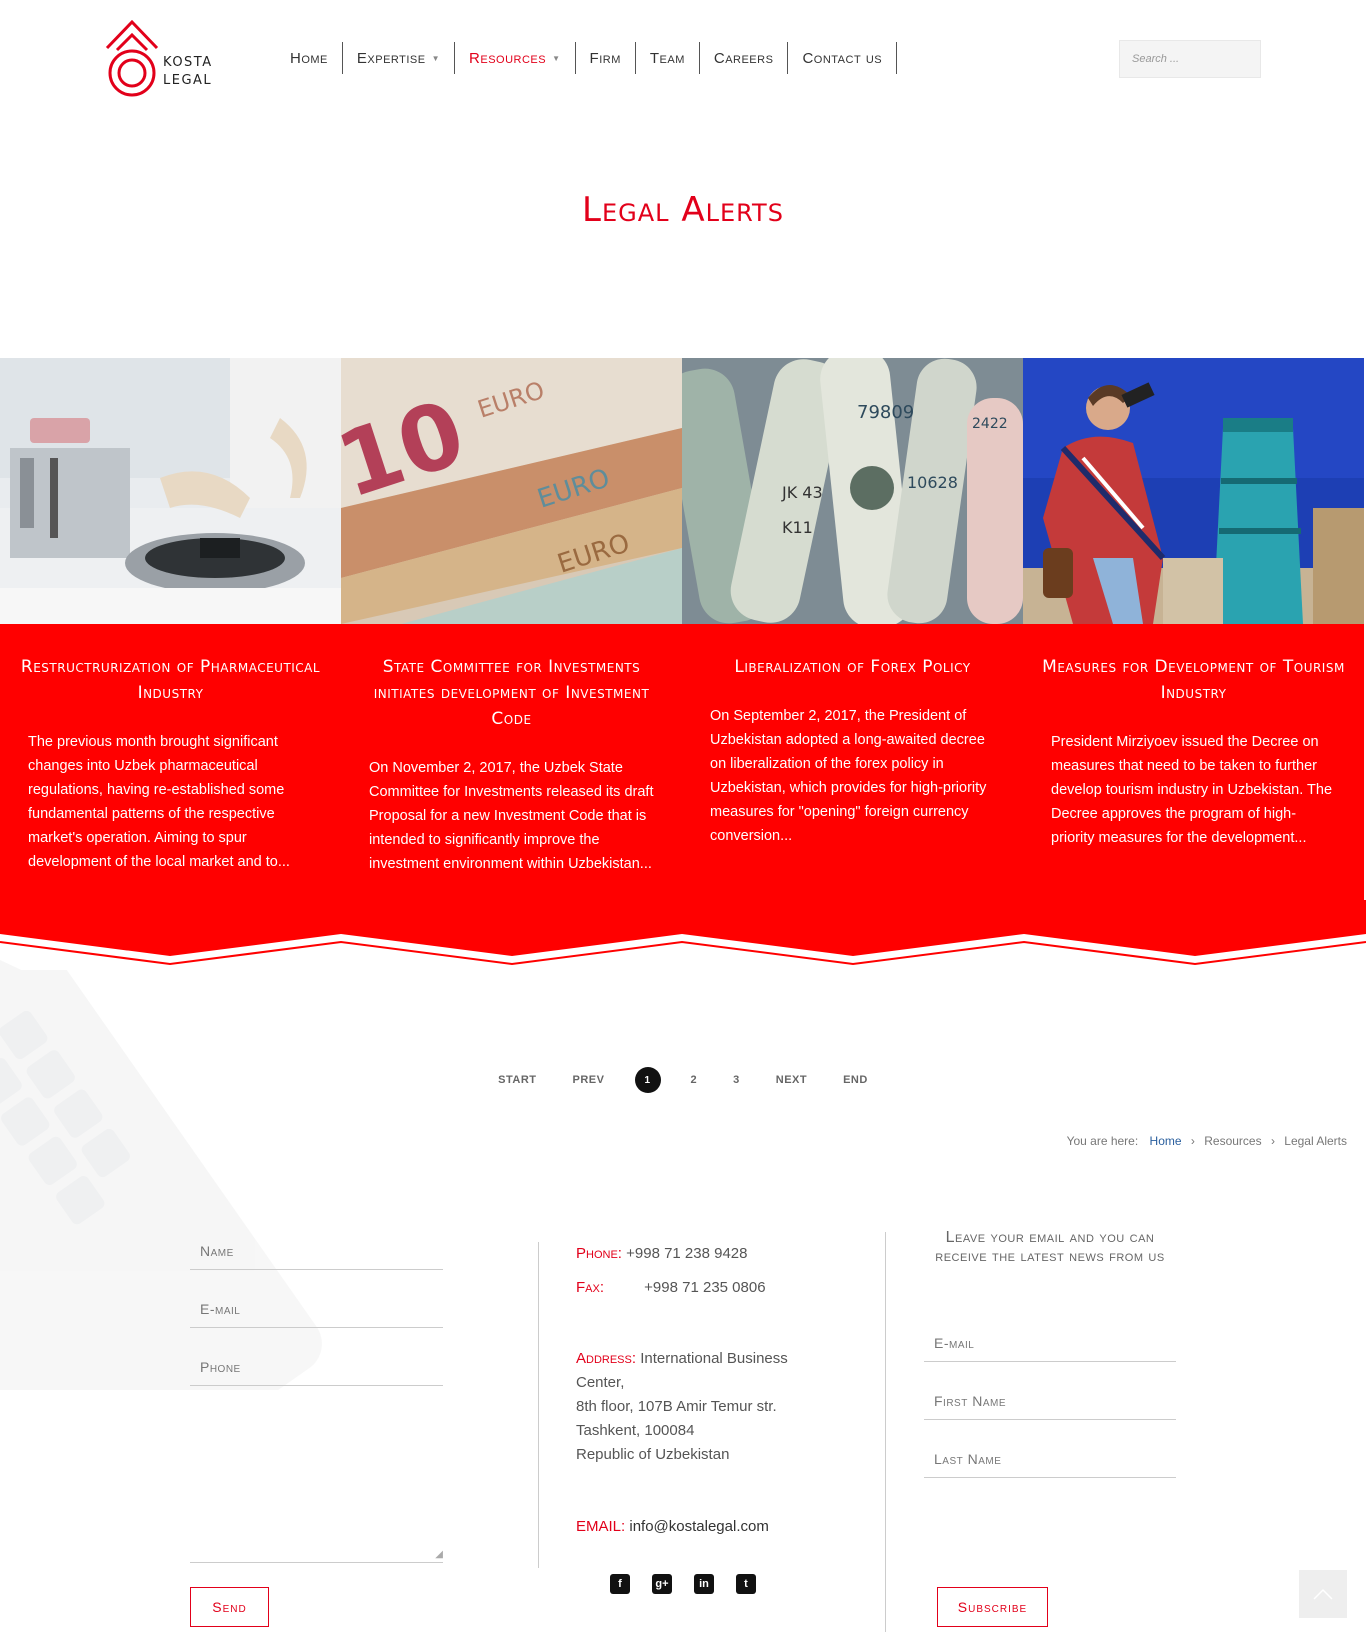  I want to click on name-field: Name, so click(316, 1256).